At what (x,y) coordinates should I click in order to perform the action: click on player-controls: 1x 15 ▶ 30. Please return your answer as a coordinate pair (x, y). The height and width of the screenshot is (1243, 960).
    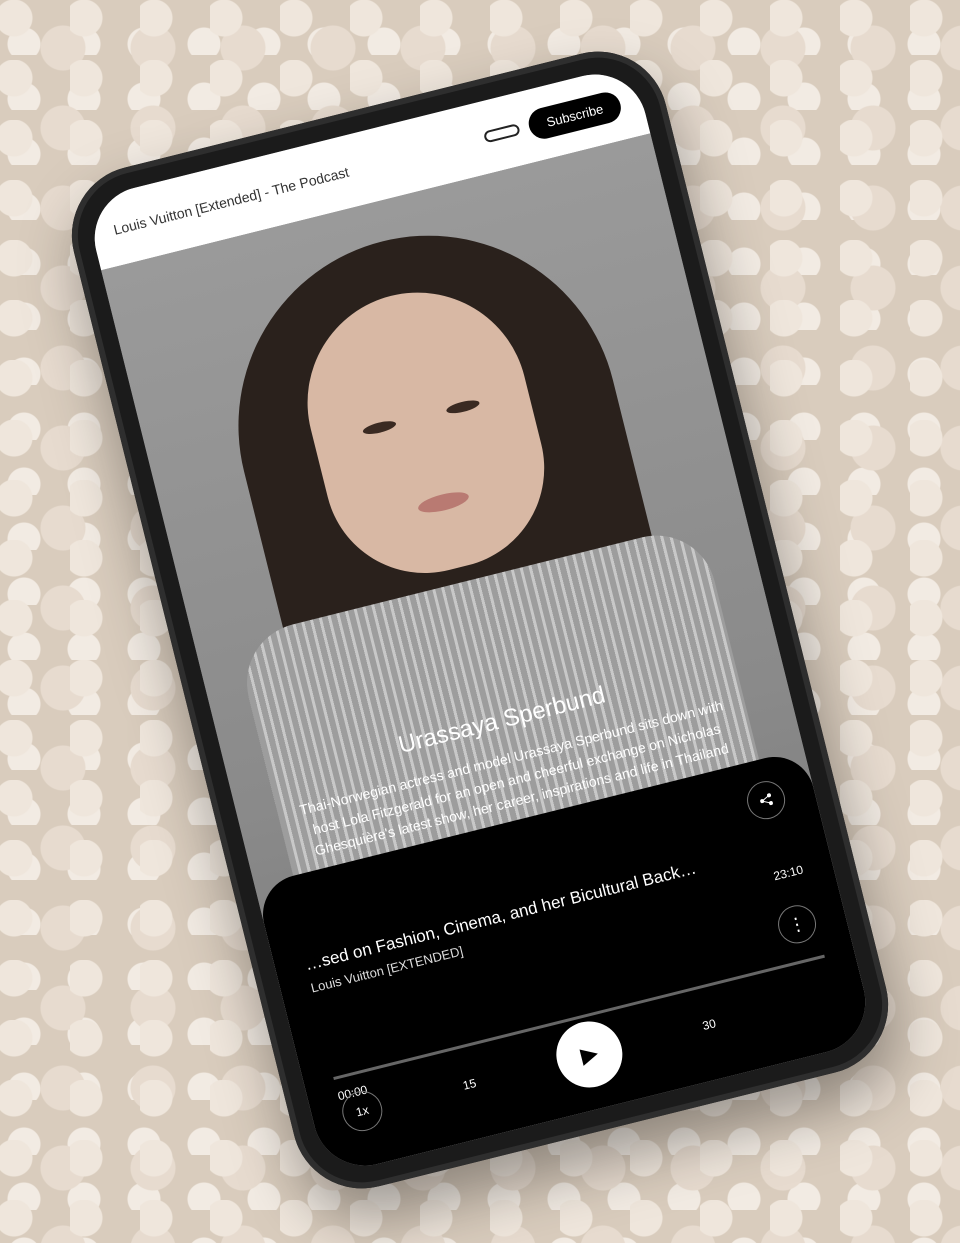
    Looking at the image, I should click on (588, 1055).